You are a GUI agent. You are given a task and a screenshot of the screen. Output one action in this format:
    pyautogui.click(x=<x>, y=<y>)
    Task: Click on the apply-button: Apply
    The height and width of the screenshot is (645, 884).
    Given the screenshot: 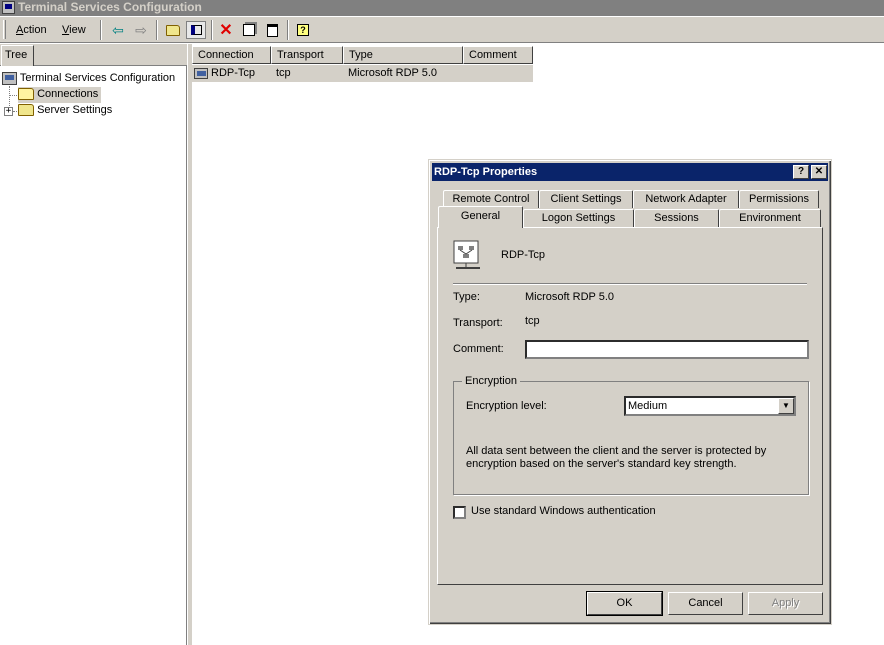 What is the action you would take?
    pyautogui.click(x=785, y=603)
    